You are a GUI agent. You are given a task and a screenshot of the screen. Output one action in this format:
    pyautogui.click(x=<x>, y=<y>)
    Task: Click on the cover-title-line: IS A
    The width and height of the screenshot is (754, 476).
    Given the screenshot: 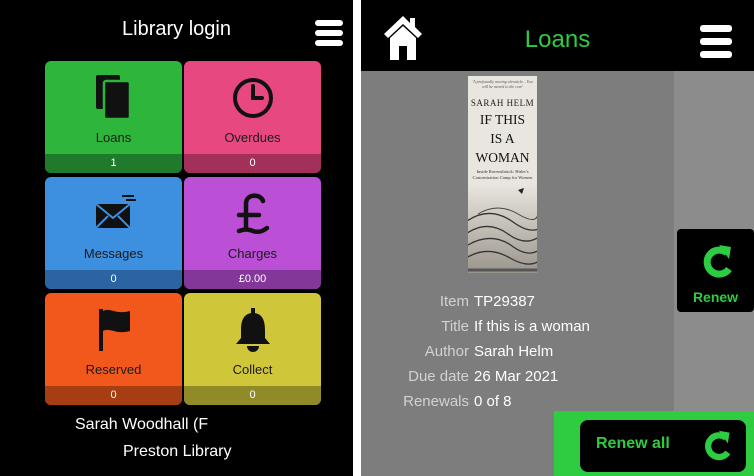 What is the action you would take?
    pyautogui.click(x=502, y=138)
    